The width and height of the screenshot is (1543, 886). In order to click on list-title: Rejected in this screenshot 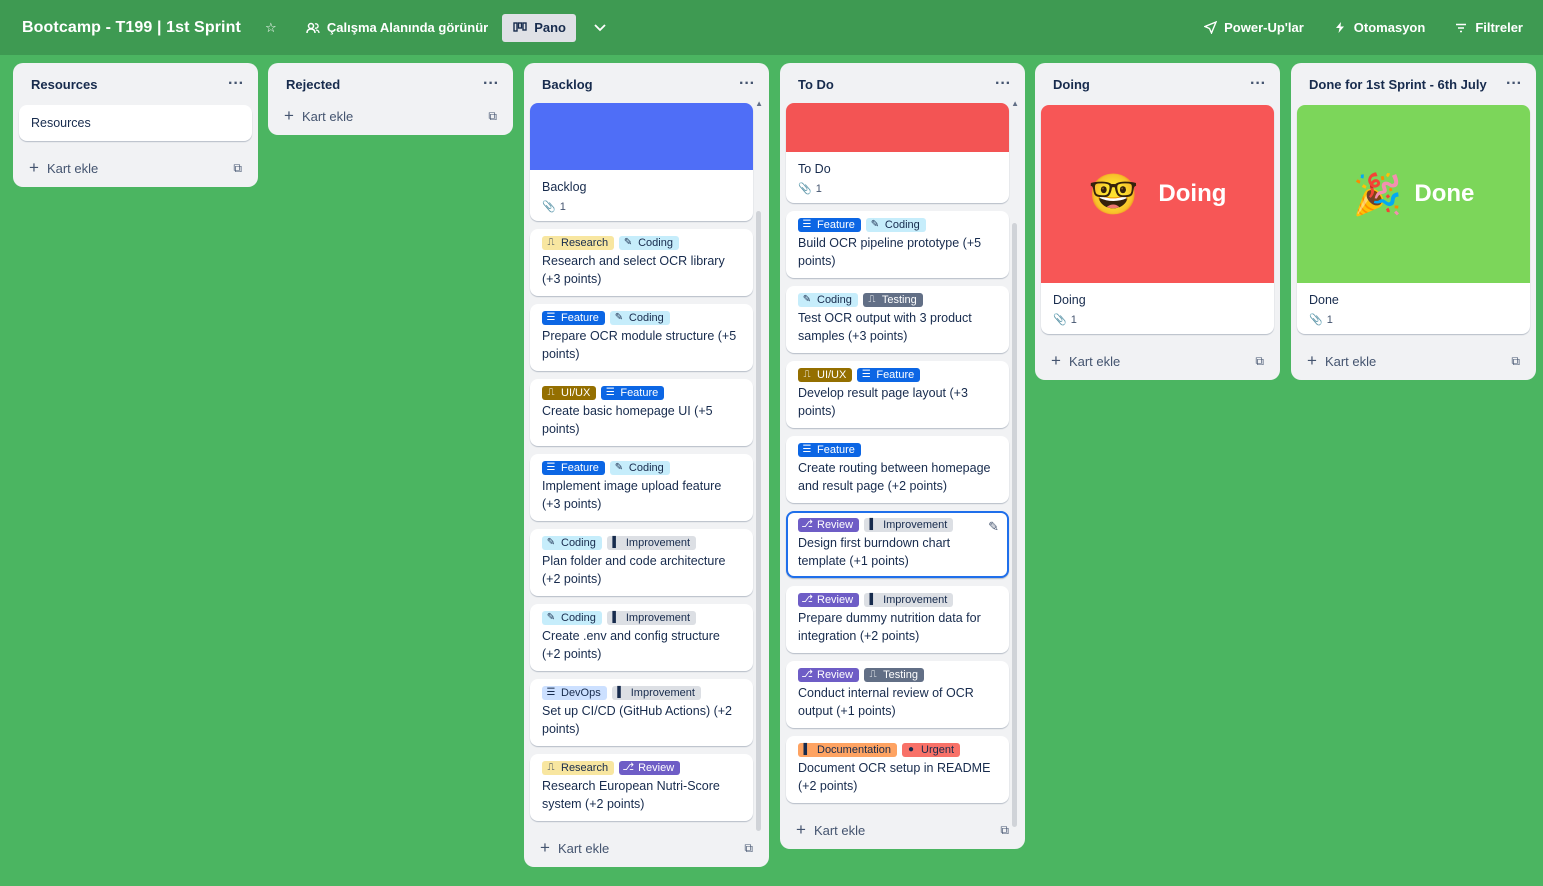, I will do `click(313, 84)`.